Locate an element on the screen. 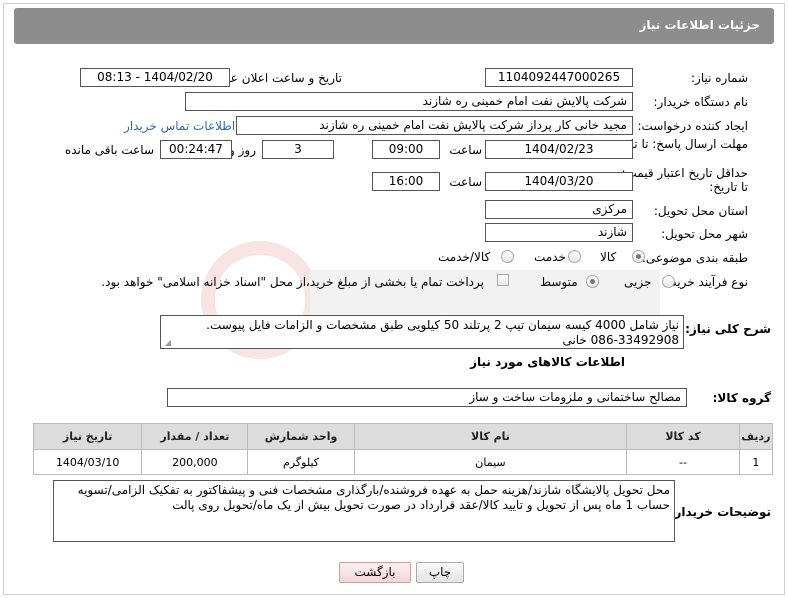  print-button: چاپ is located at coordinates (440, 572).